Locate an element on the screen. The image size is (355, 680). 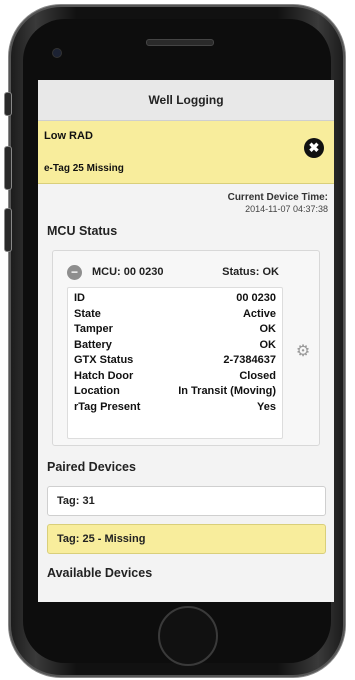
table-row: ID 00 0230 is located at coordinates (175, 300).